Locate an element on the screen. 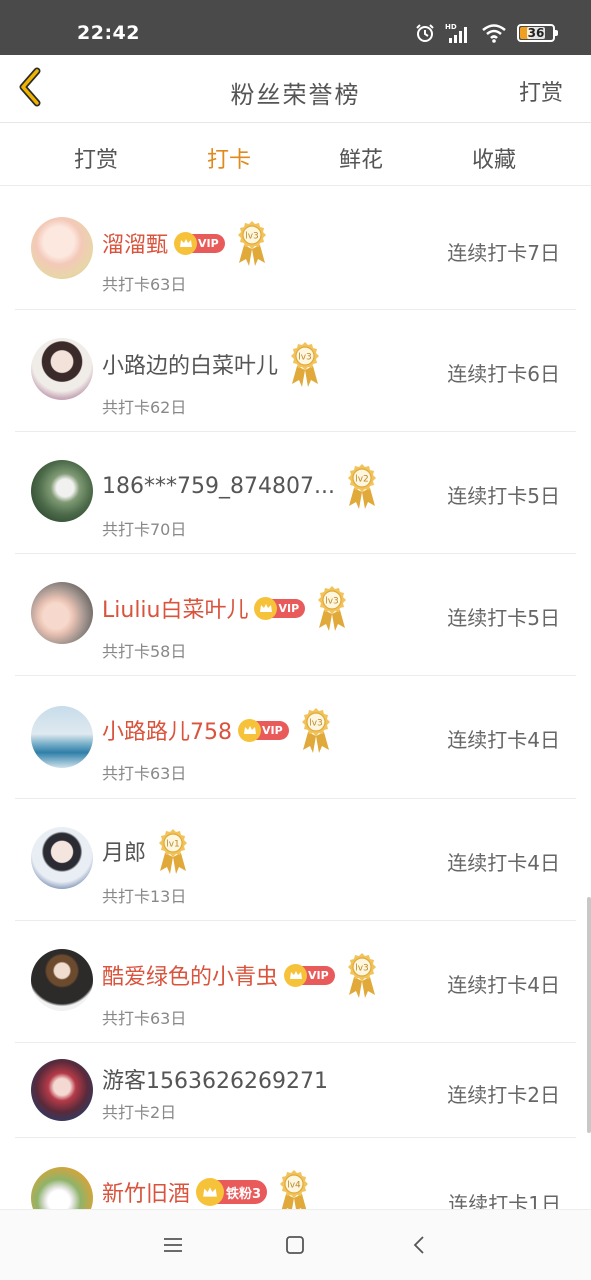 The height and width of the screenshot is (1280, 591). level-medal-icon: lv1 is located at coordinates (173, 851).